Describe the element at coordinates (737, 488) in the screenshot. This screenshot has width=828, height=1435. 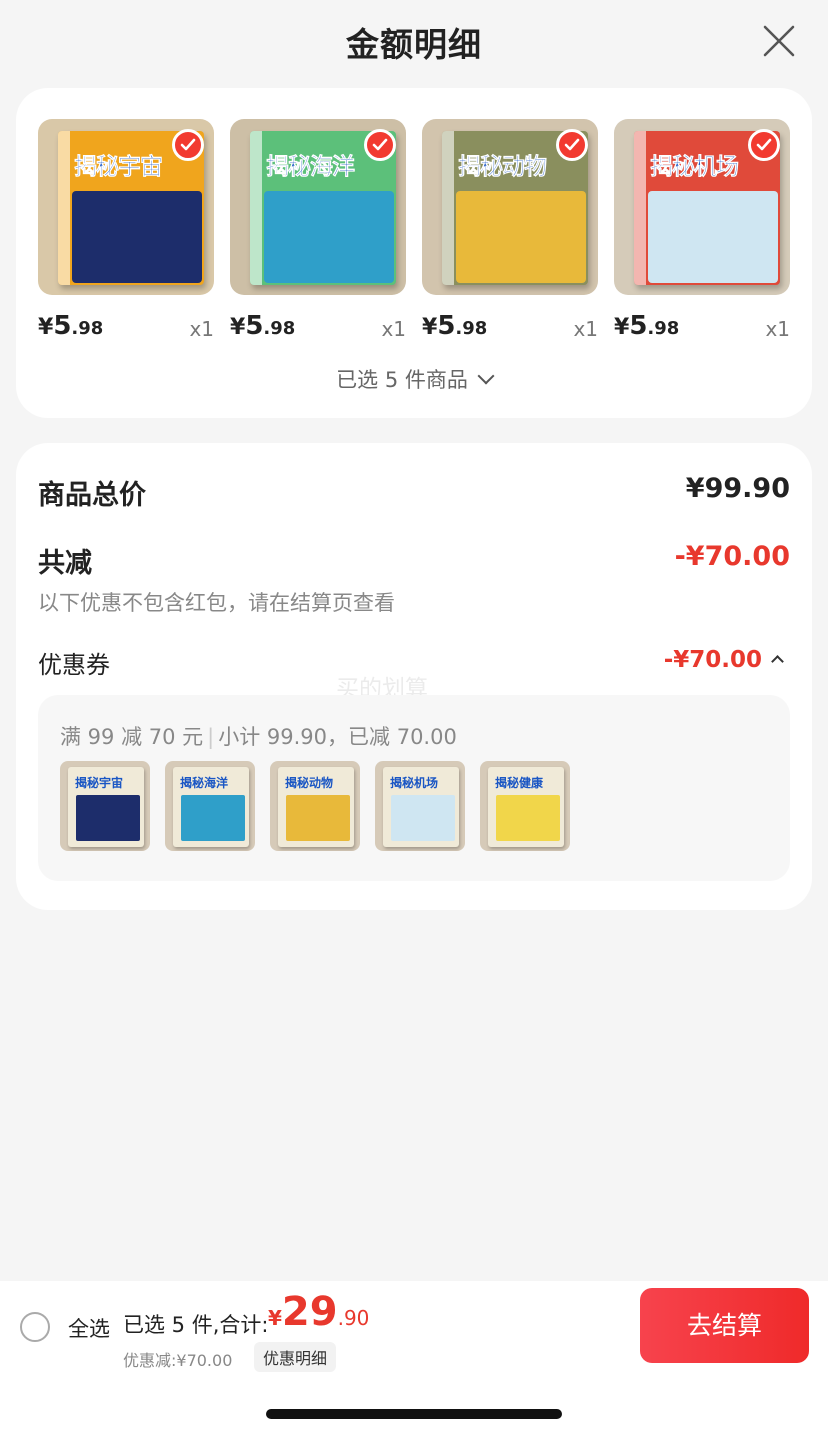
I see `total-price-value: ¥99.90` at that location.